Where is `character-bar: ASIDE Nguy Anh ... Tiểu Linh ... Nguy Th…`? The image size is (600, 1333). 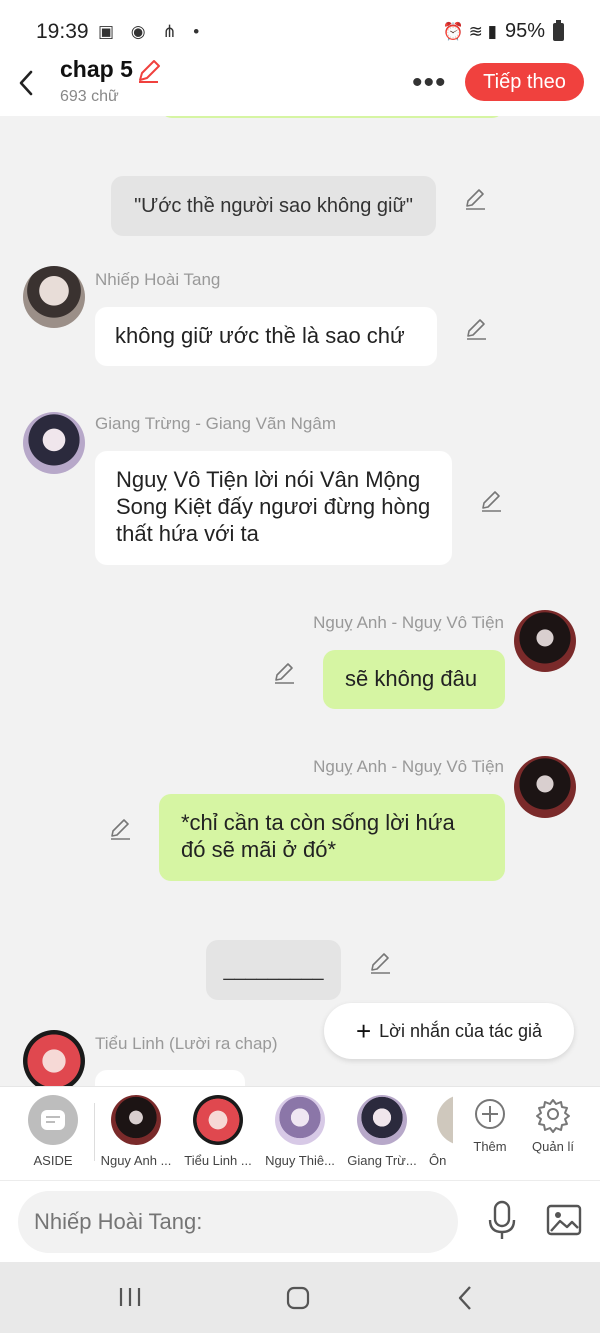 character-bar: ASIDE Nguy Anh ... Tiểu Linh ... Nguy Th… is located at coordinates (300, 1133).